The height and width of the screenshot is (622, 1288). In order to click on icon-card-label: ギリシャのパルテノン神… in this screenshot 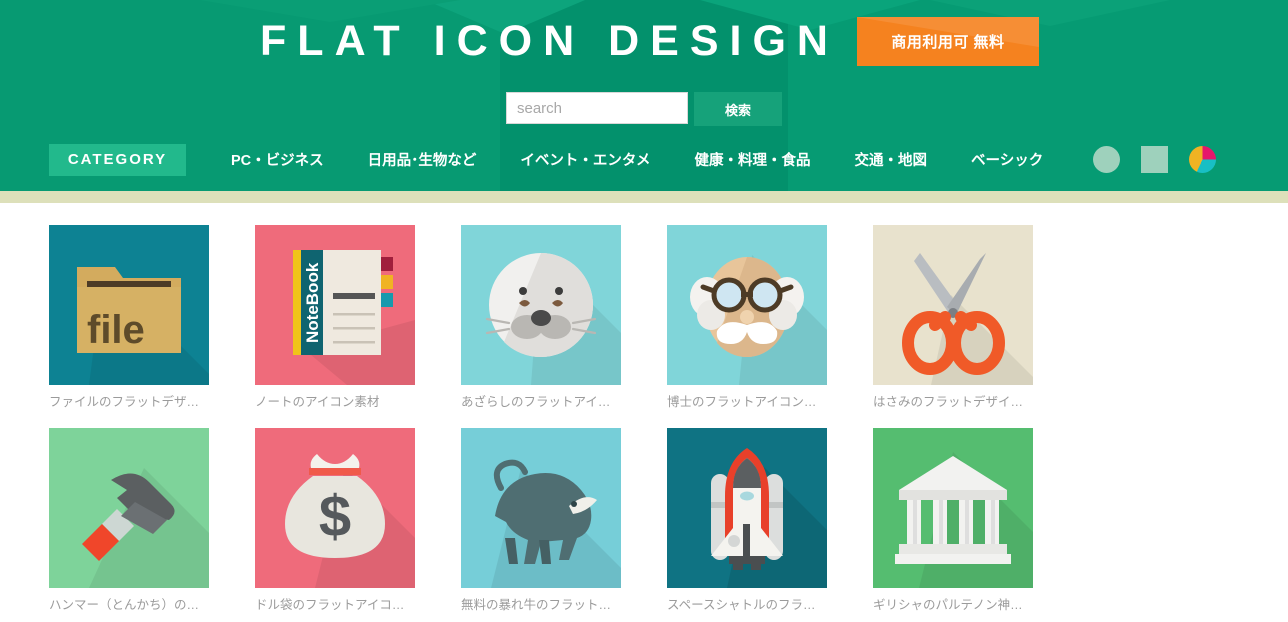, I will do `click(948, 605)`.